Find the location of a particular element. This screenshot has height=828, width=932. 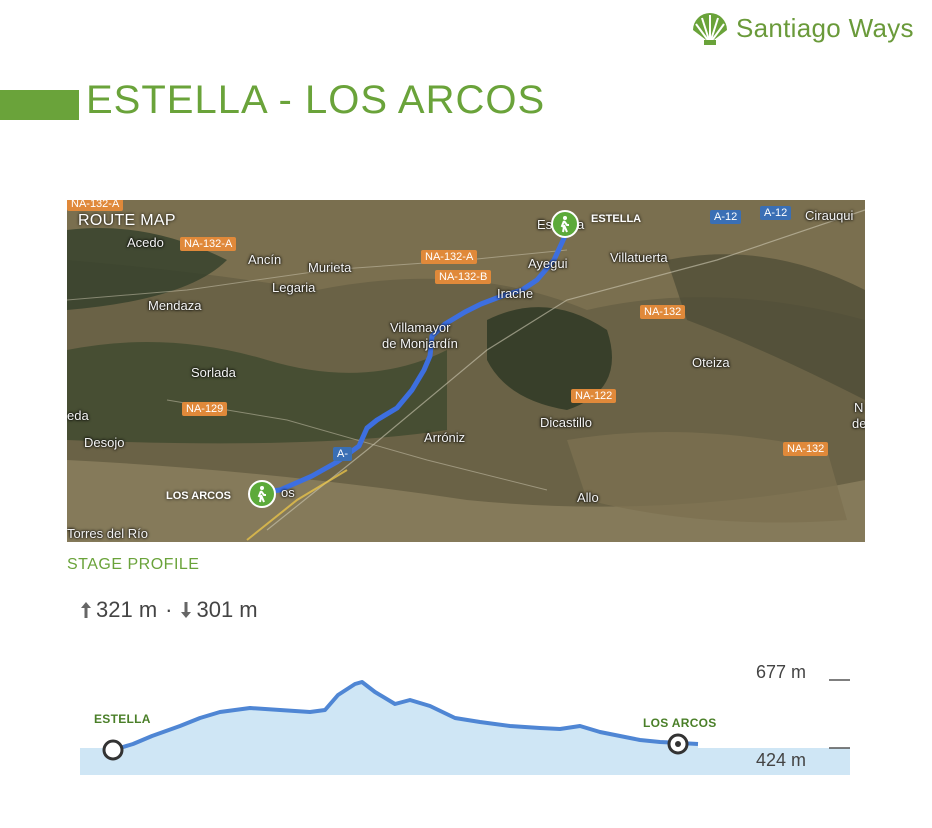

elevation-profile-chart is located at coordinates (465, 727).